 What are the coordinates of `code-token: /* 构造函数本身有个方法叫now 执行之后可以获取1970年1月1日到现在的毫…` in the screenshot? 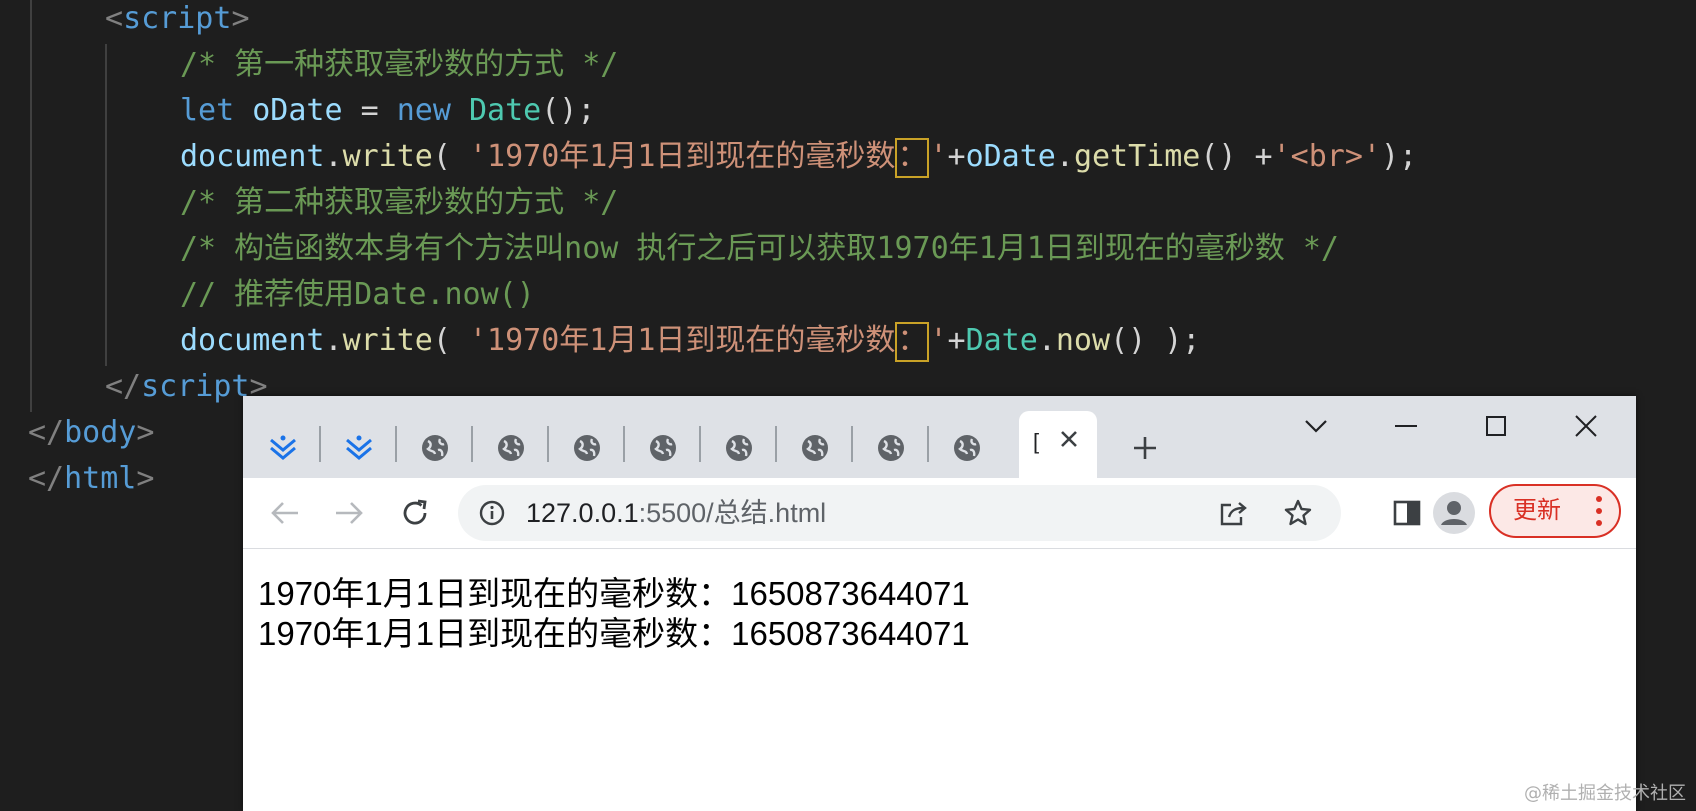 It's located at (759, 248).